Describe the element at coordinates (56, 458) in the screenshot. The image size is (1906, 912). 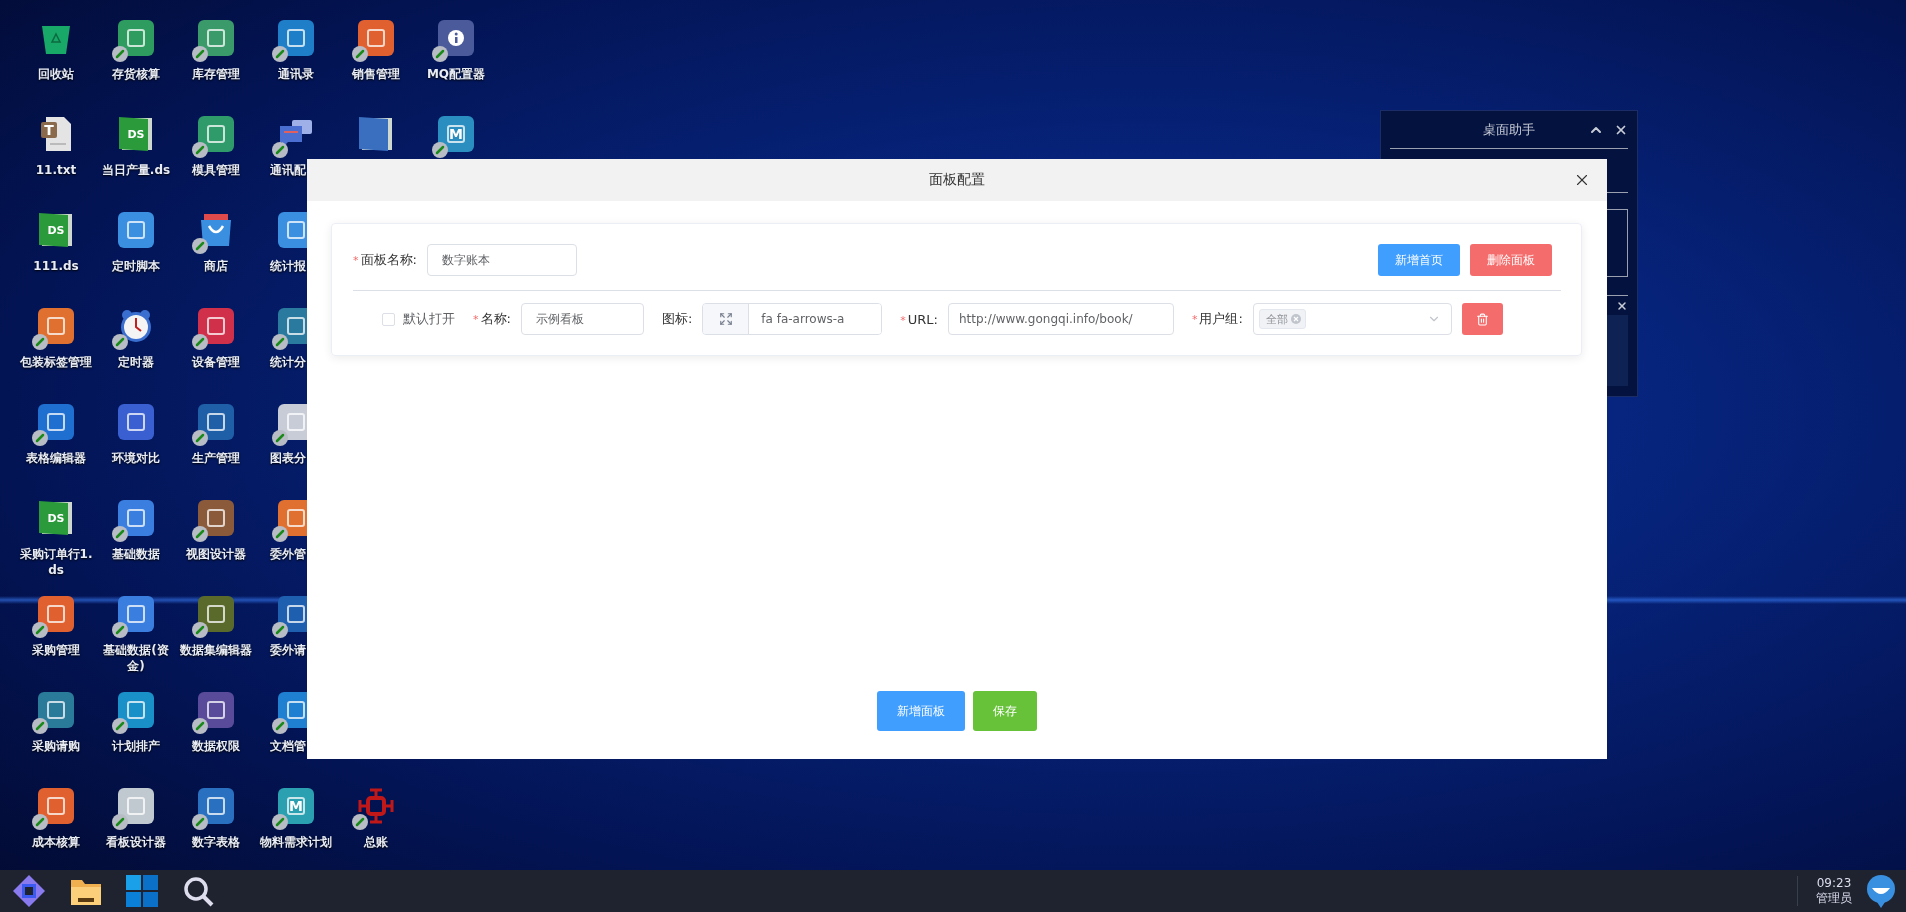
I see `desktop-icon-label: 表格编辑器` at that location.